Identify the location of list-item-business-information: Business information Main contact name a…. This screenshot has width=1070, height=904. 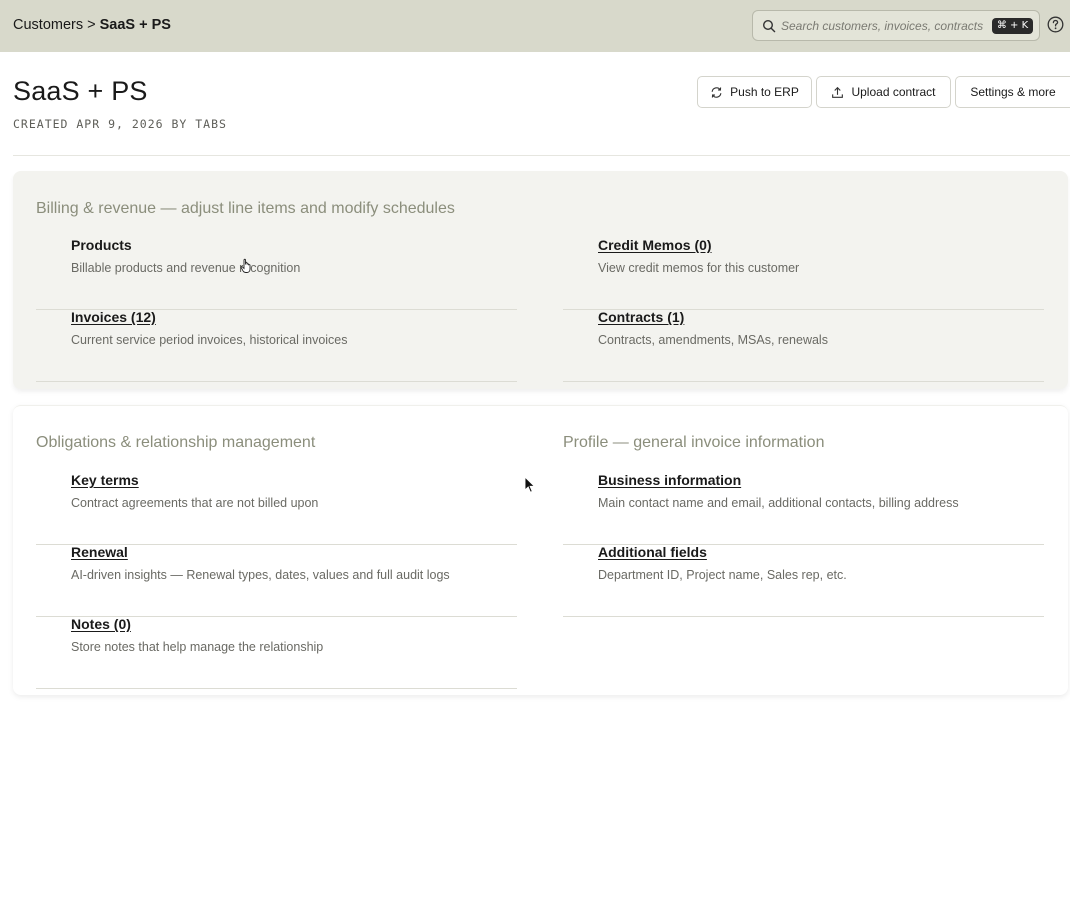
(803, 508).